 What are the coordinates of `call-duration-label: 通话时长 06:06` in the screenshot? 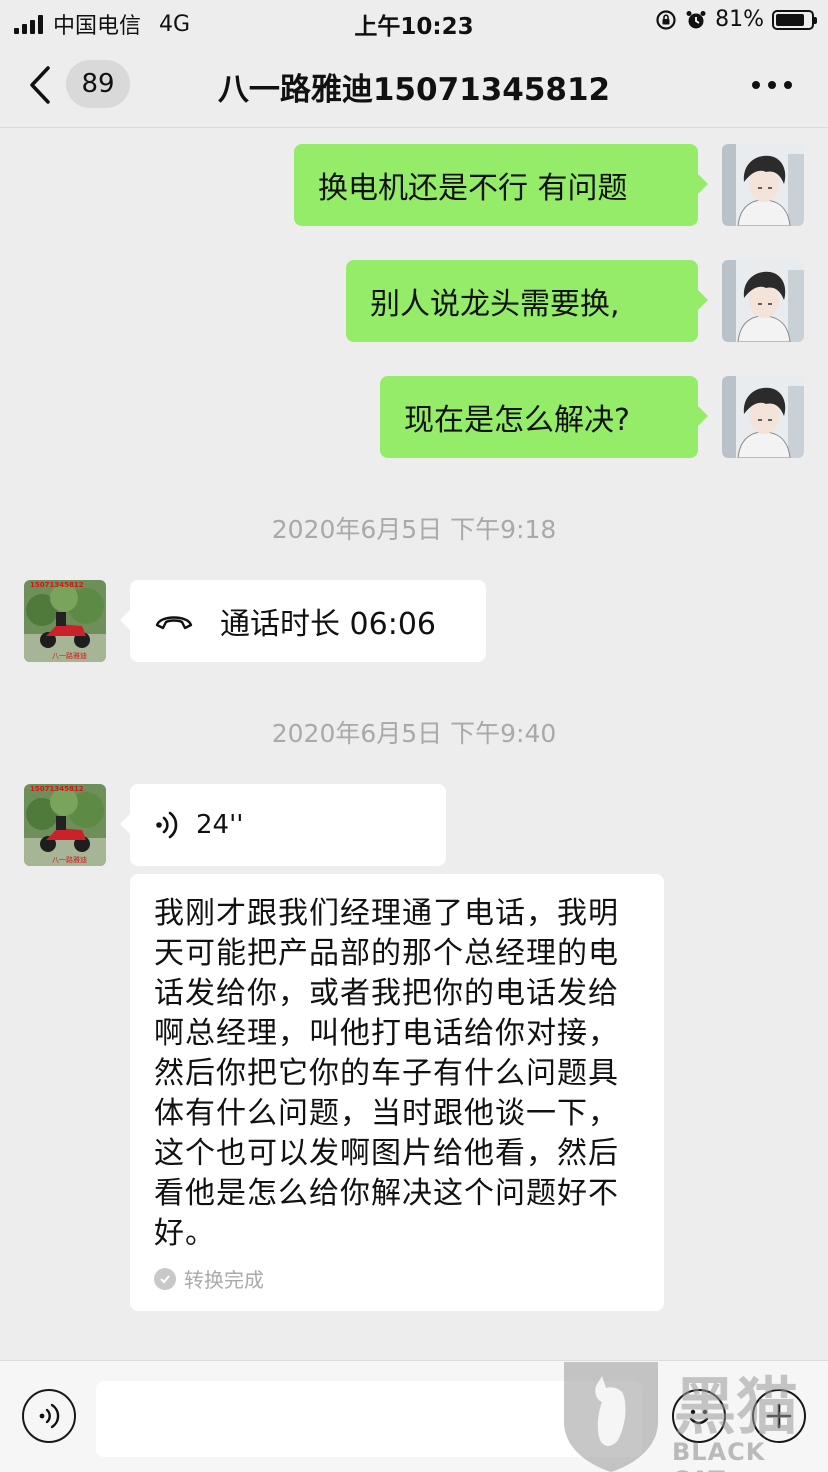 It's located at (328, 624).